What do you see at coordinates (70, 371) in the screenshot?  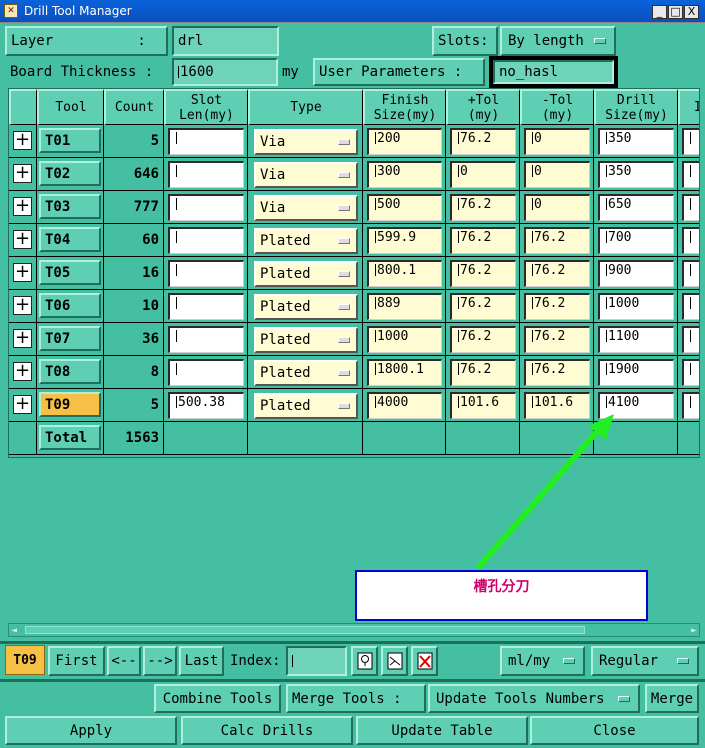 I see `tool-button: T08` at bounding box center [70, 371].